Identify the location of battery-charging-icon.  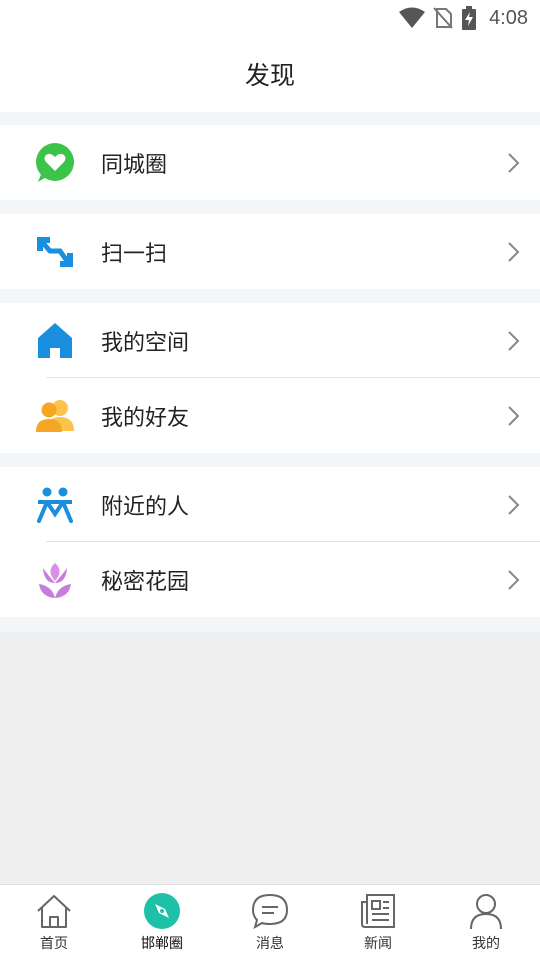
(469, 18).